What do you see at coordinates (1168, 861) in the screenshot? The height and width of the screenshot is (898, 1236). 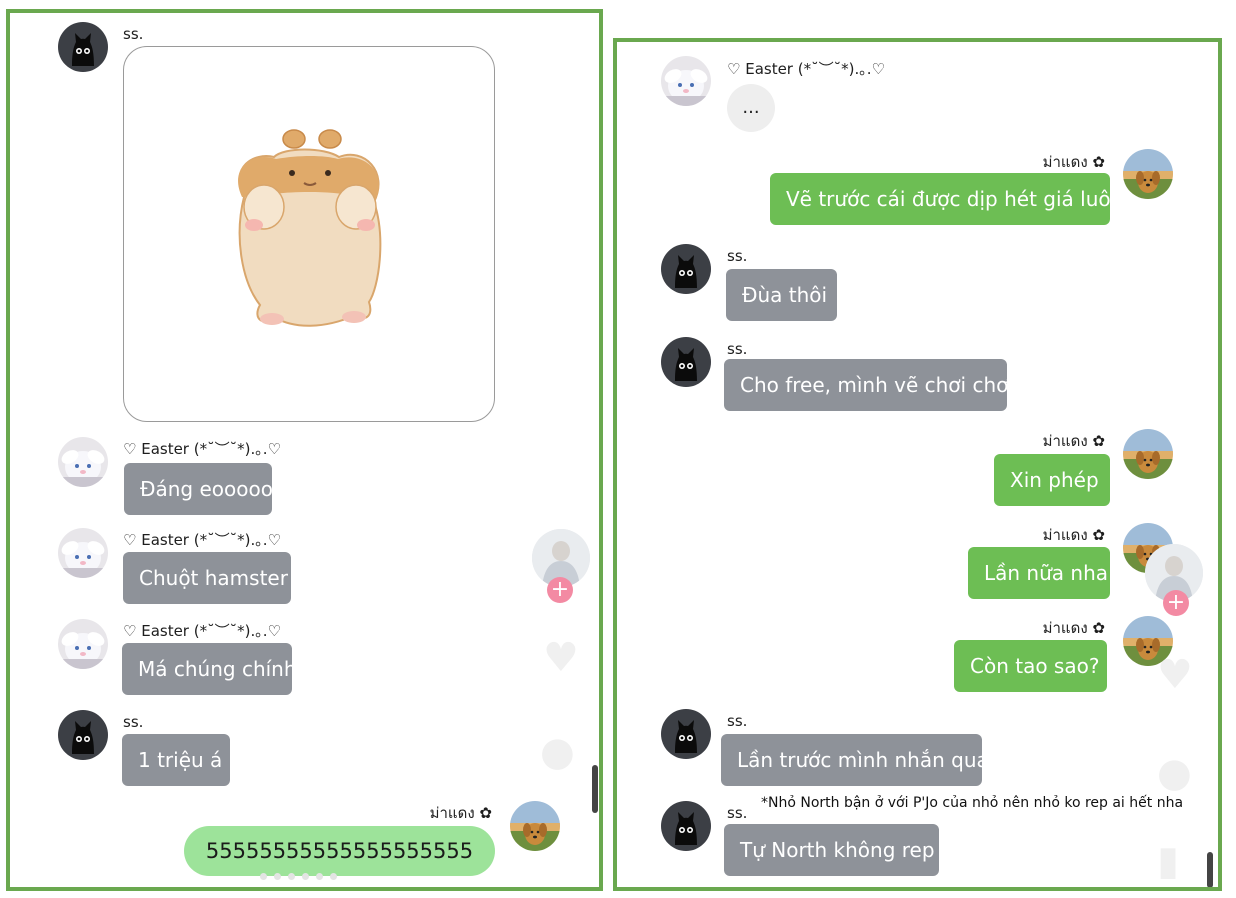 I see `bookmark-icon: ▮` at bounding box center [1168, 861].